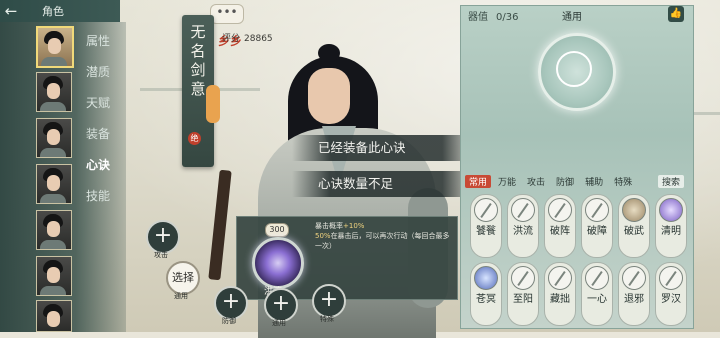 This screenshot has width=720, height=338. What do you see at coordinates (227, 14) in the screenshot?
I see `chat-bubble-icon: •••` at bounding box center [227, 14].